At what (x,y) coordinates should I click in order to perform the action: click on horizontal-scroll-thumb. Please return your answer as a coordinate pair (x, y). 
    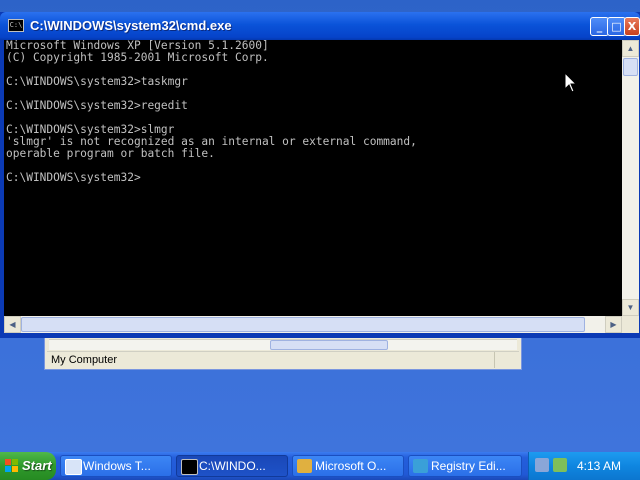
    Looking at the image, I should click on (303, 324).